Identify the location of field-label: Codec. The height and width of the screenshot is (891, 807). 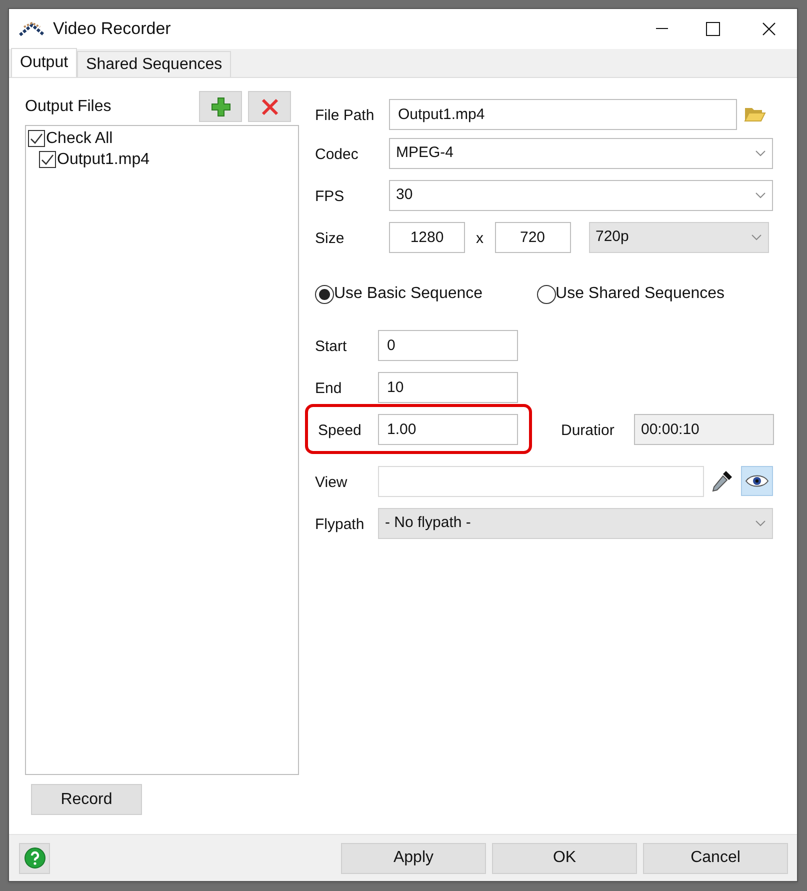
(337, 154).